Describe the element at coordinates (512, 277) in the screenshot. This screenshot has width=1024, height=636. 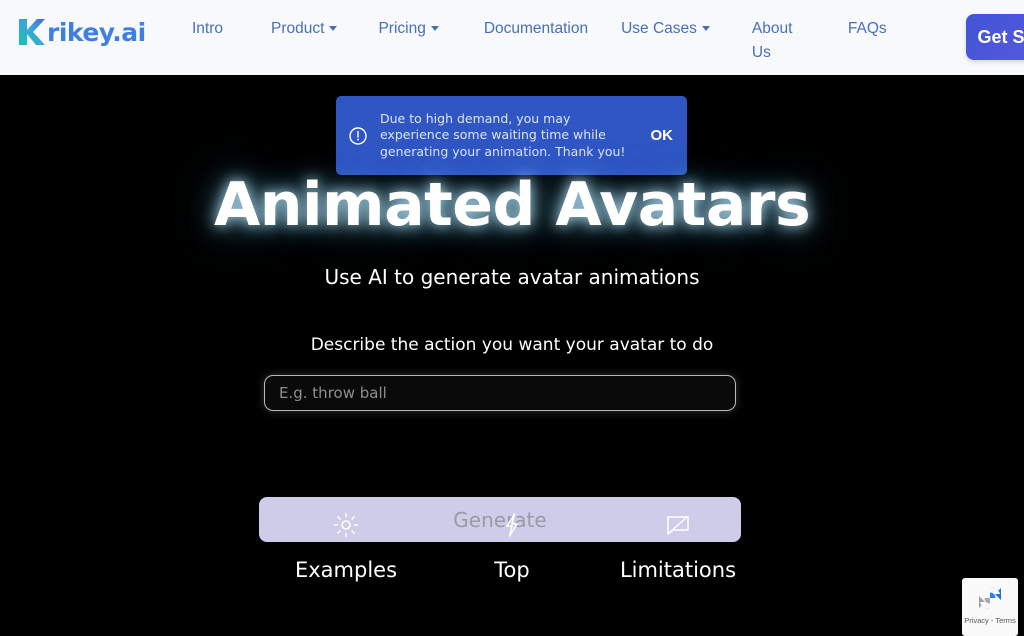
I see `hero-subtitle: Use AI to generate avatar animations` at that location.